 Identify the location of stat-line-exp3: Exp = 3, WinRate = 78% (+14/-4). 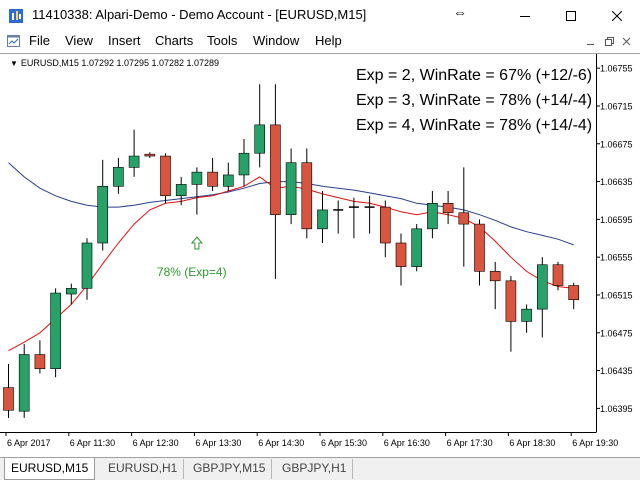
(474, 100).